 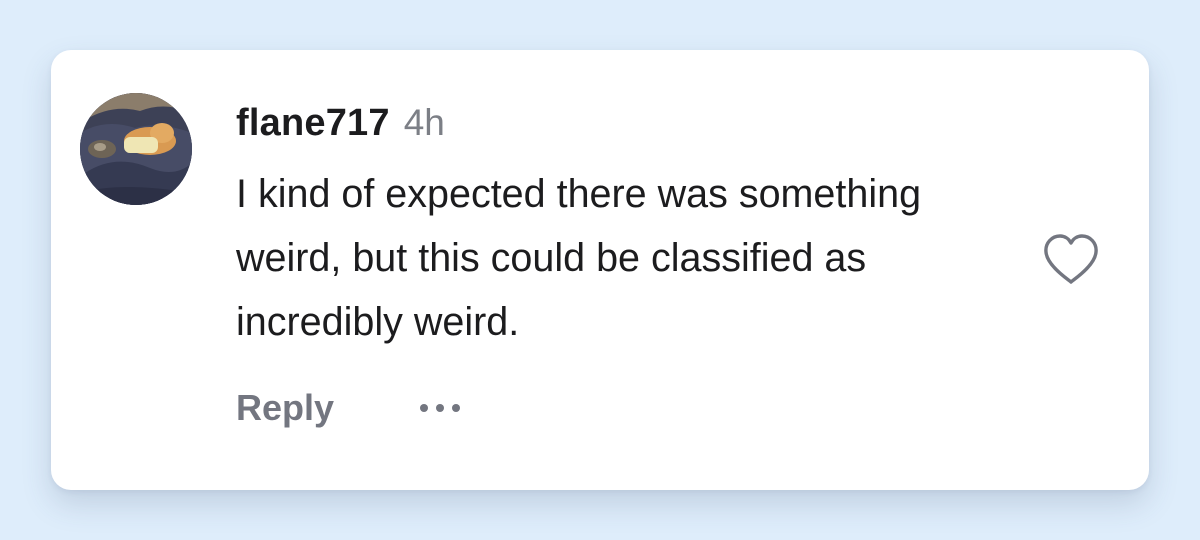 I want to click on avatar-image, so click(x=136, y=149).